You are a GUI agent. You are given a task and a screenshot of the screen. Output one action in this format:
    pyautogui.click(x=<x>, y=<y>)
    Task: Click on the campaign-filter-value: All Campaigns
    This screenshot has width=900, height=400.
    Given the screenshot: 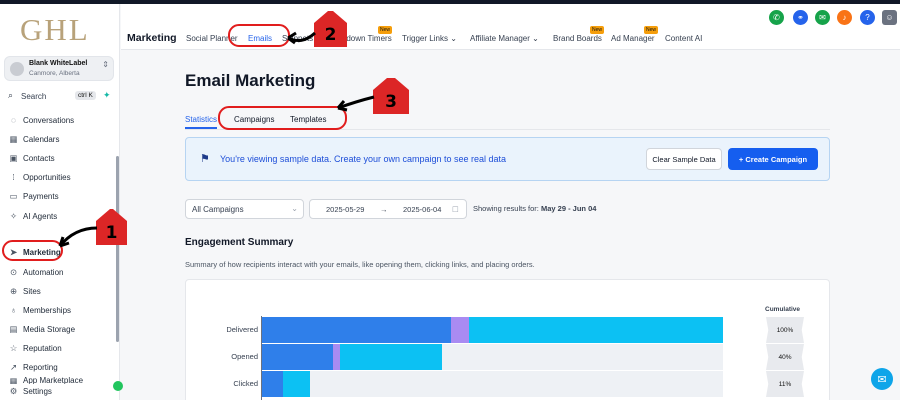 What is the action you would take?
    pyautogui.click(x=218, y=209)
    